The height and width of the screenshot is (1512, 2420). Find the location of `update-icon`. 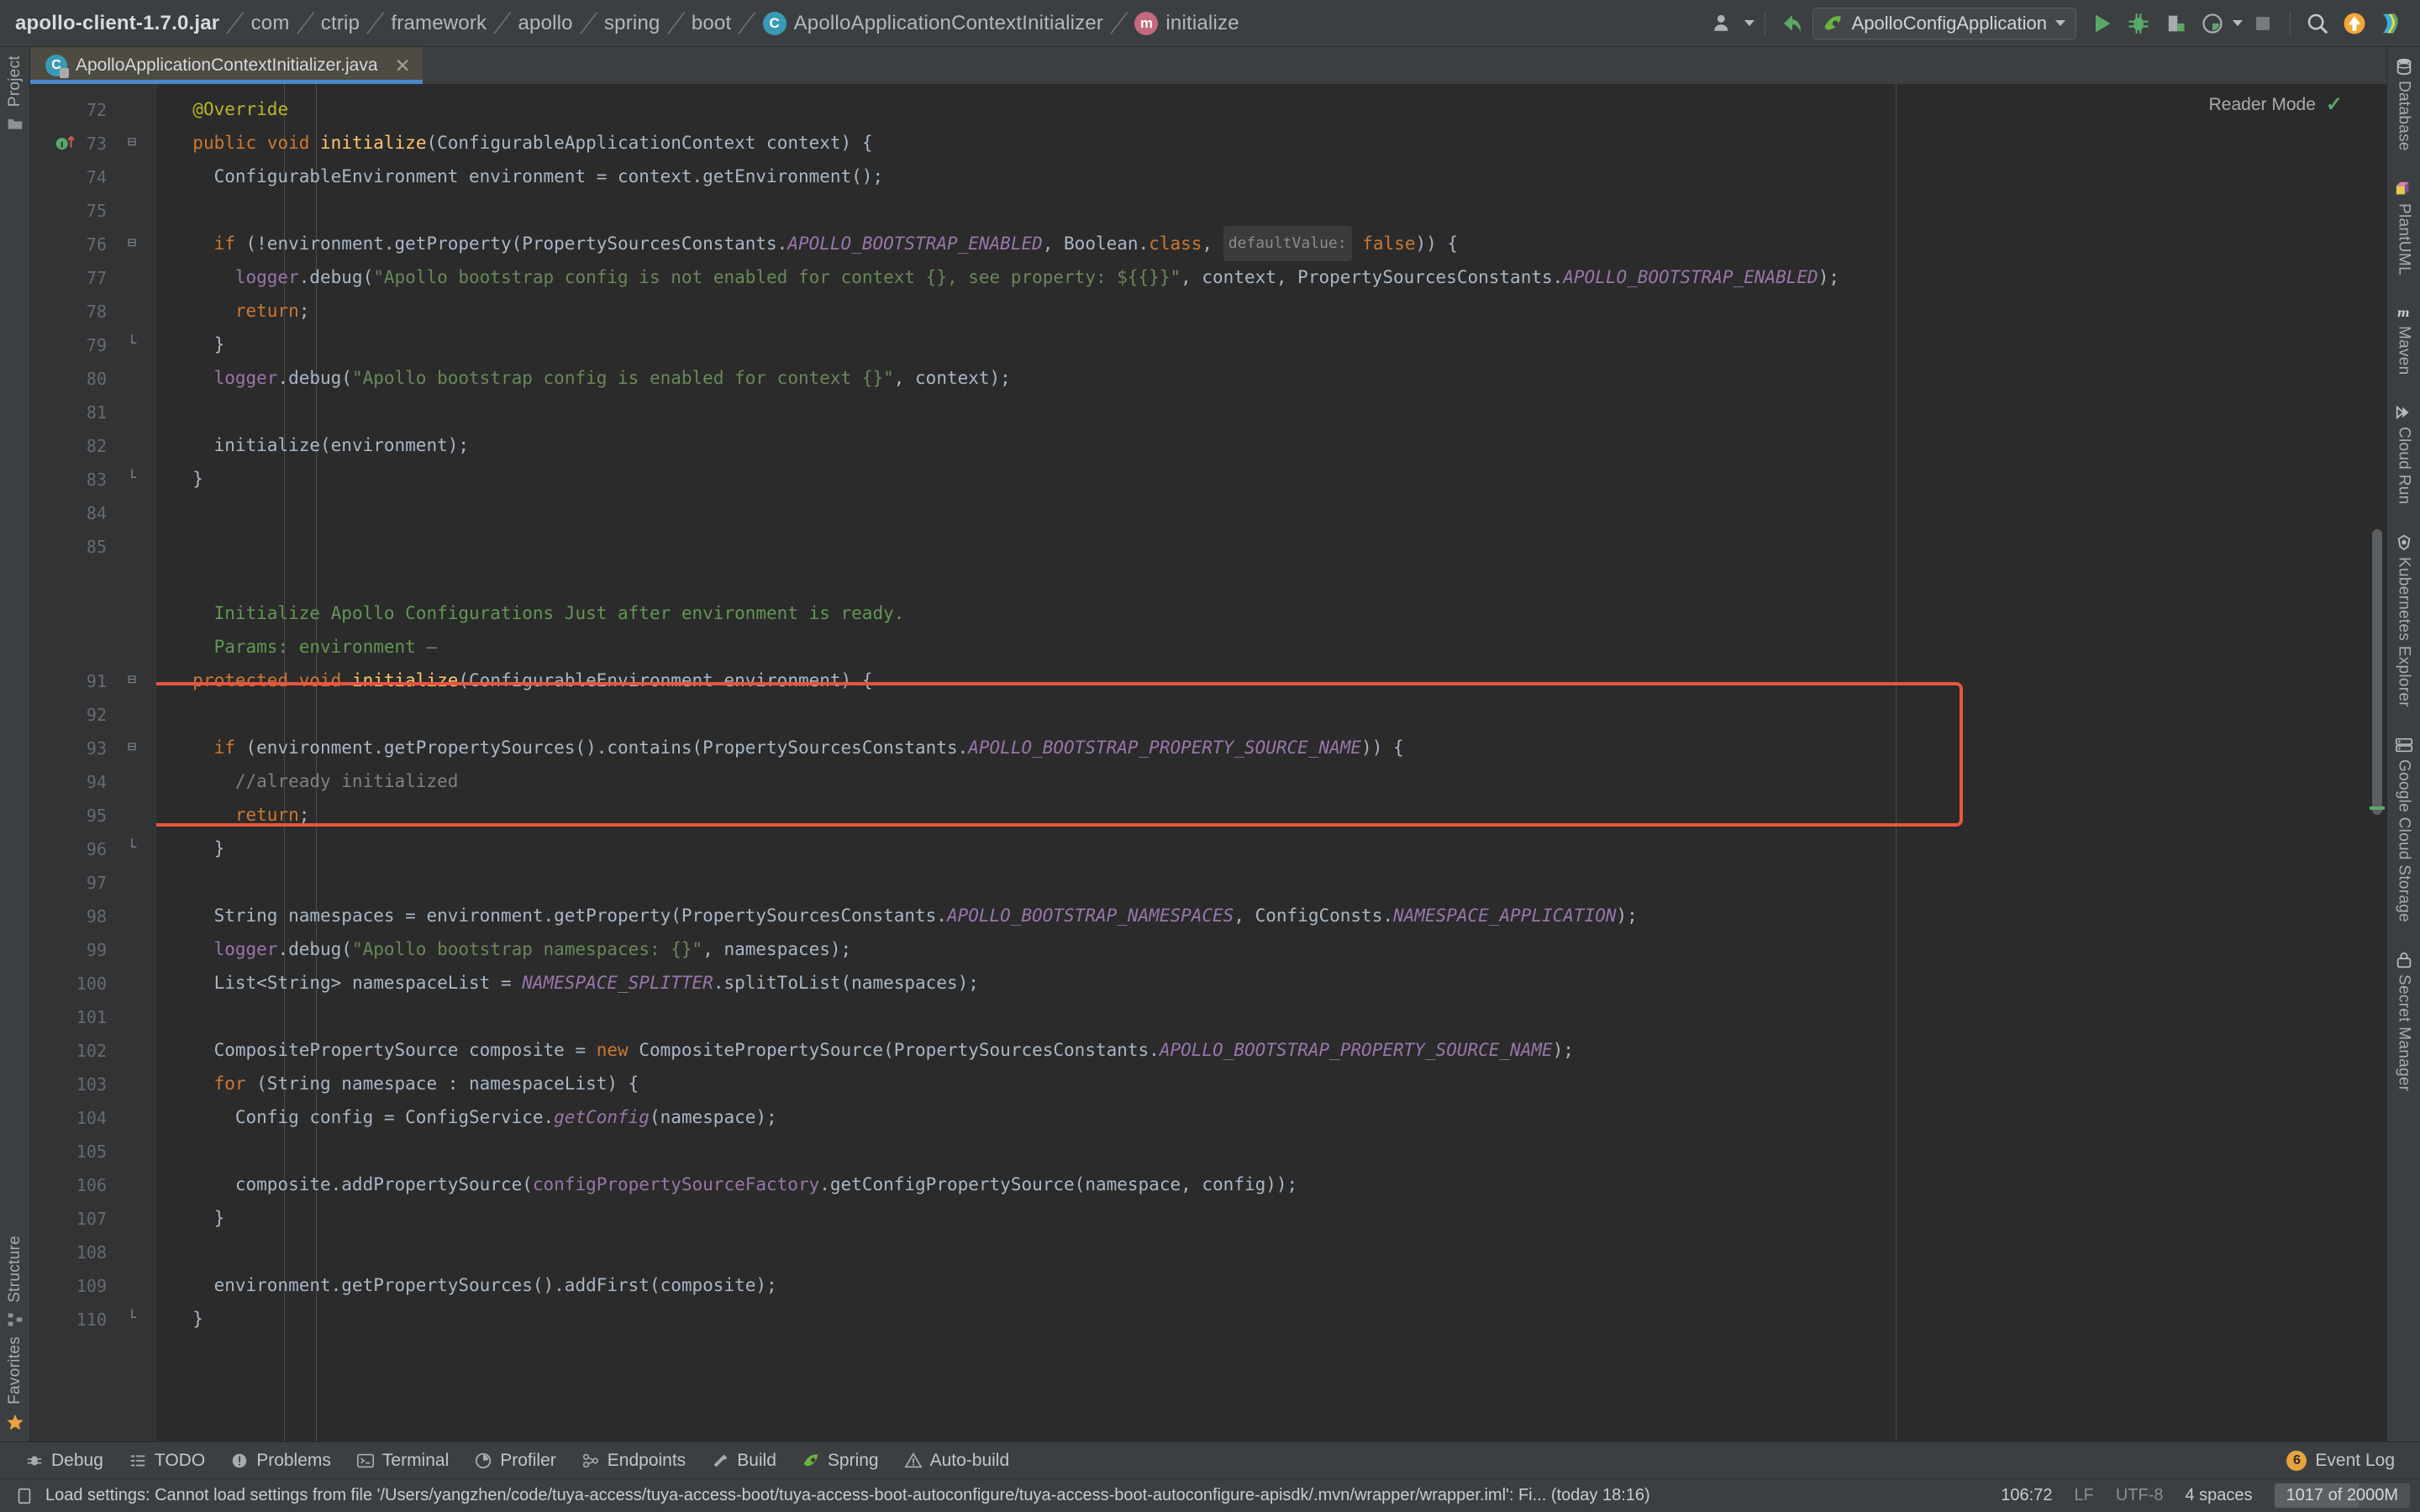

update-icon is located at coordinates (2354, 23).